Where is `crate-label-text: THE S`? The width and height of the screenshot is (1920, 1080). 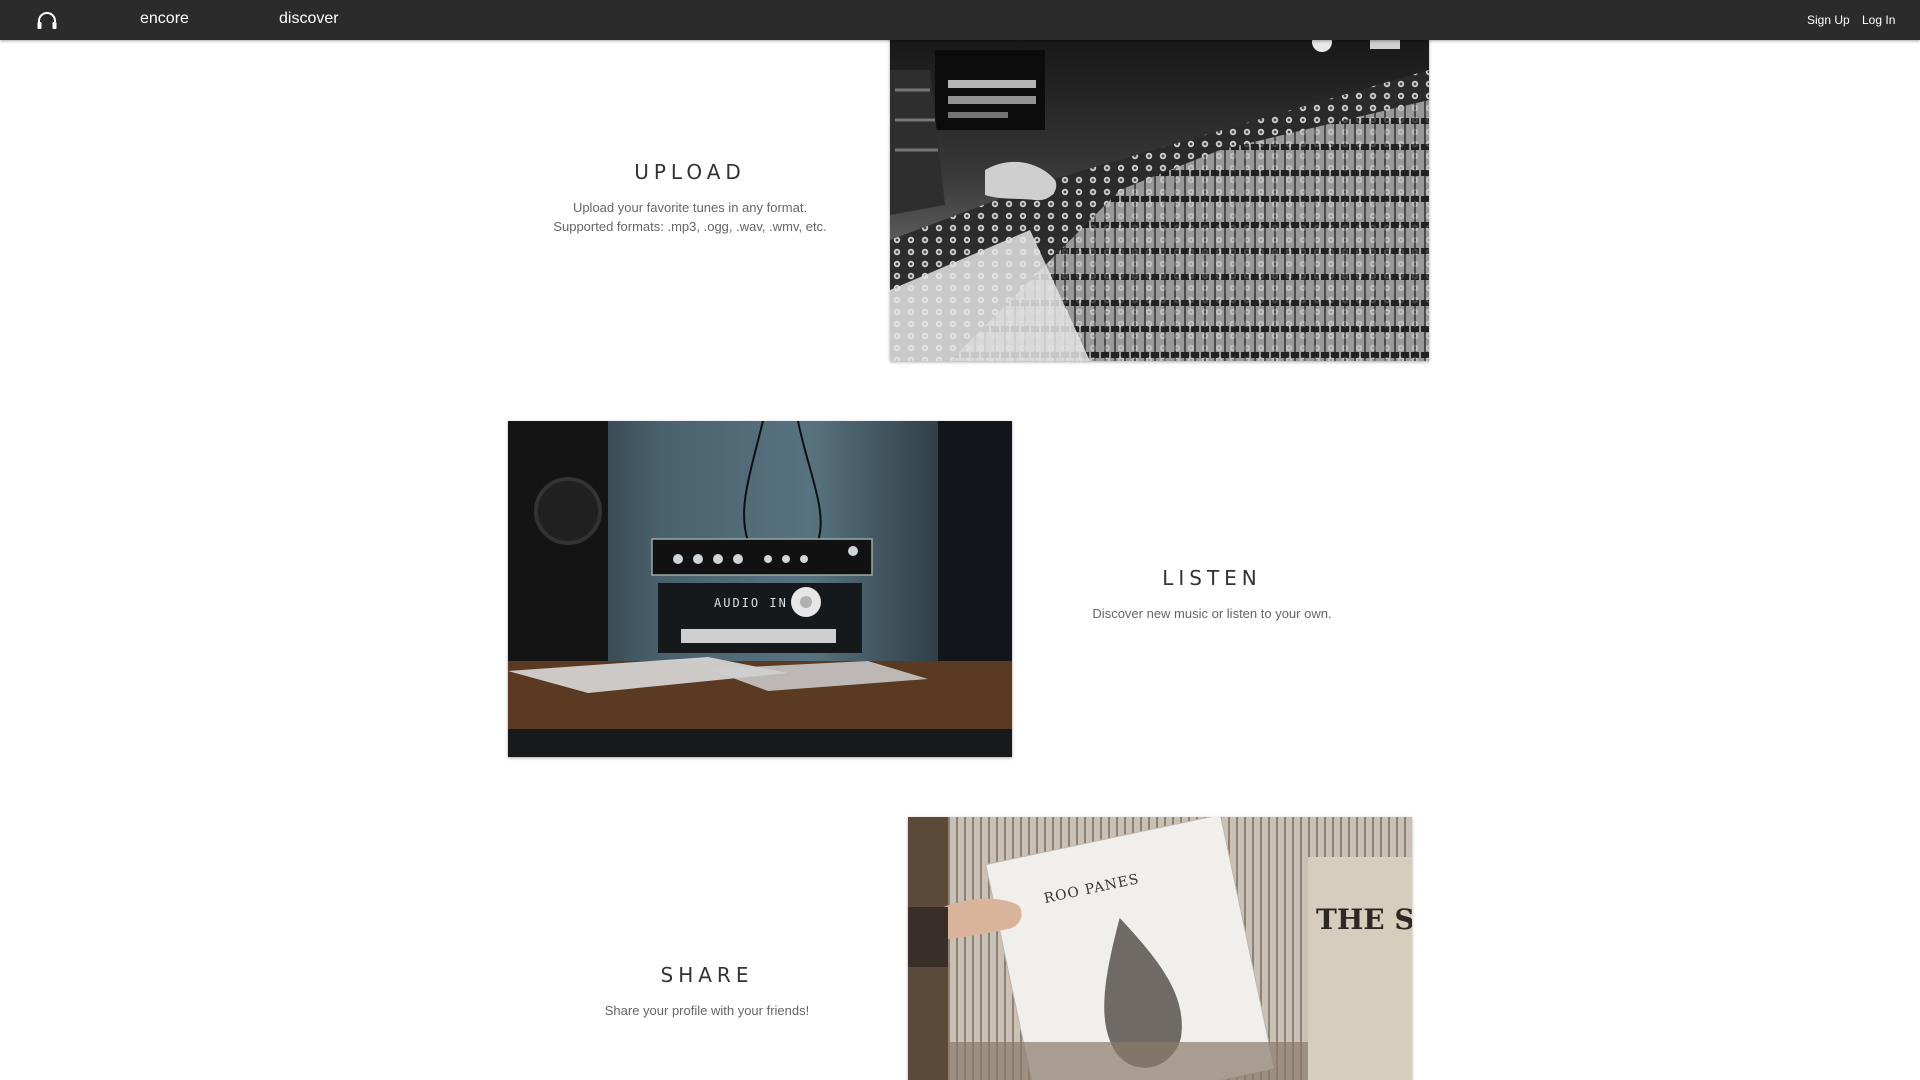 crate-label-text: THE S is located at coordinates (1364, 919).